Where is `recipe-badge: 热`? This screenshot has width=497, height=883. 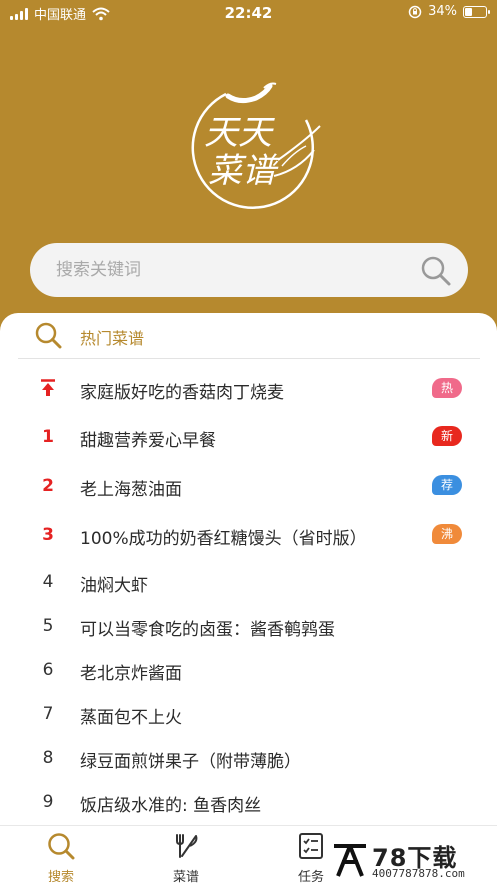
recipe-badge: 热 is located at coordinates (447, 388).